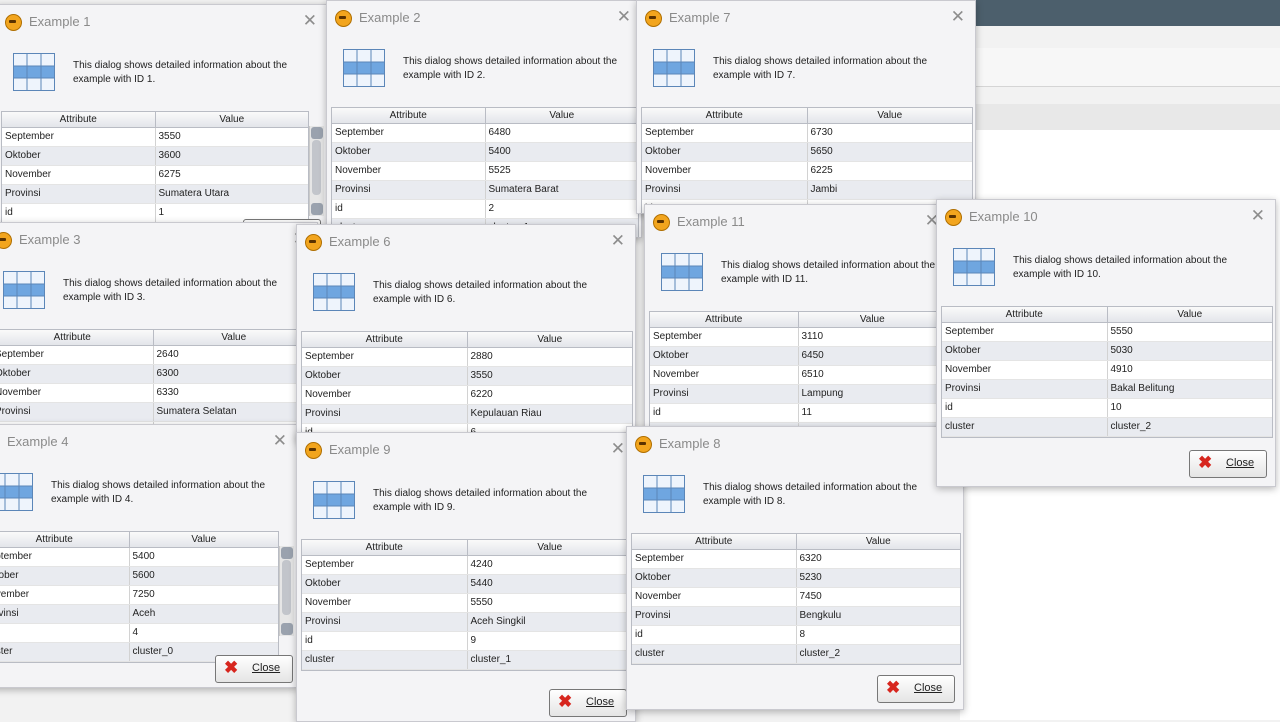  I want to click on table-row: November 6510, so click(798, 375).